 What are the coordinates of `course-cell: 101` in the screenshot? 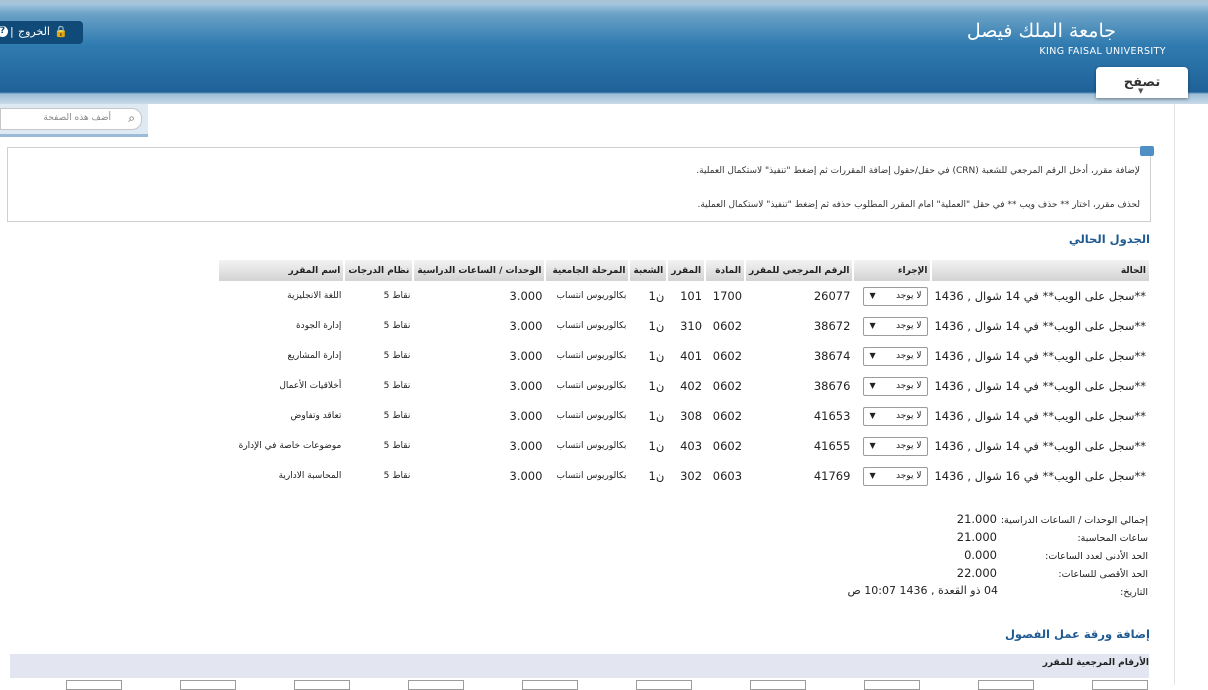 It's located at (691, 296).